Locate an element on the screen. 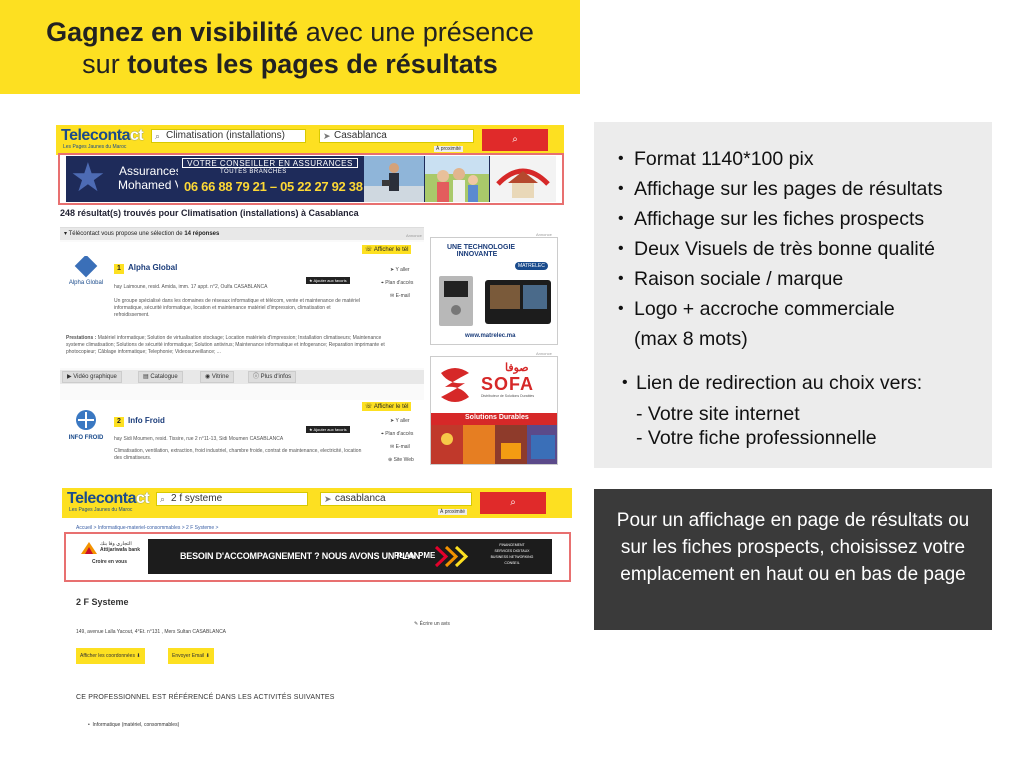 The image size is (1024, 768). bank-name: Attijariwafa bank is located at coordinates (120, 550).